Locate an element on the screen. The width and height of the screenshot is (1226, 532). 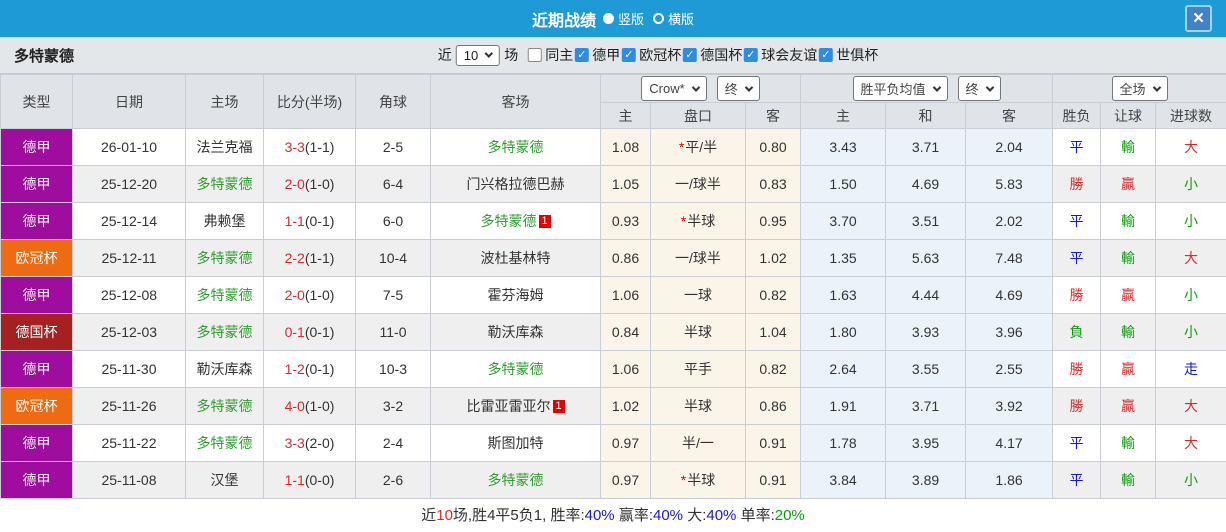
match-count-select: 10 is located at coordinates (478, 55).